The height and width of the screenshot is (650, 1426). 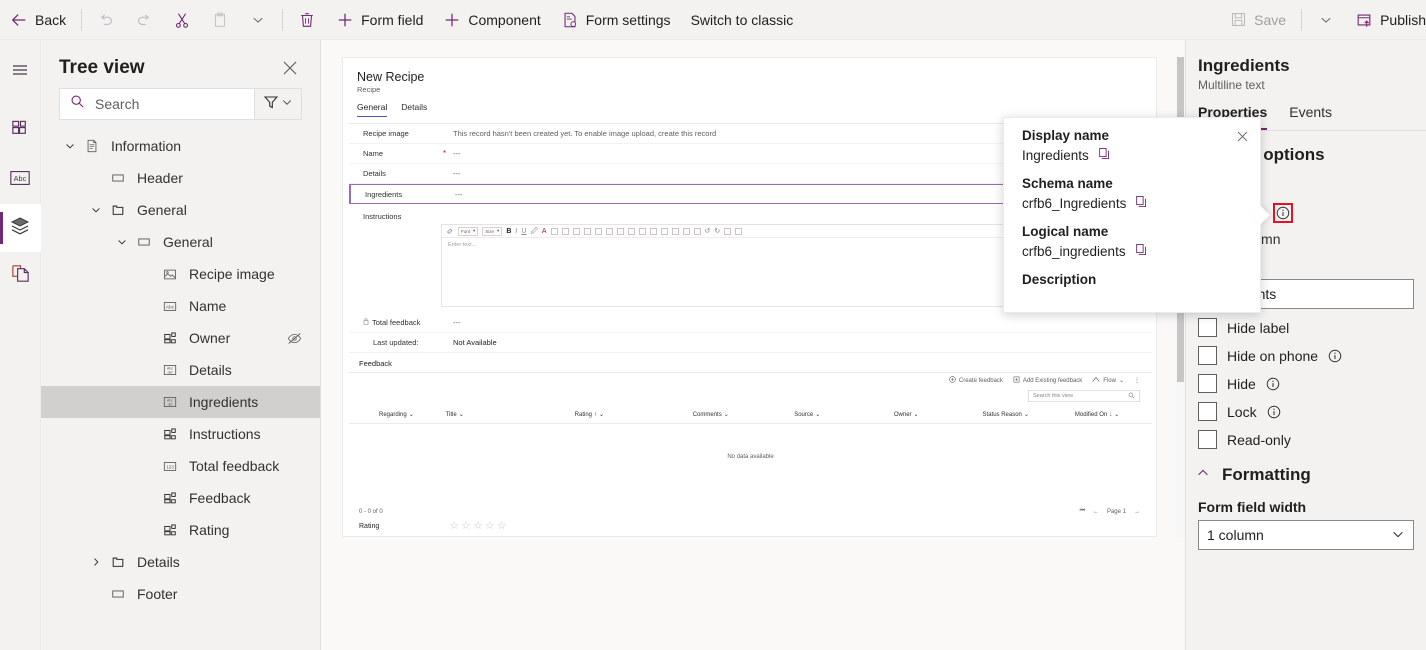 I want to click on tree-item-total-feedback: 123 Total feedback, so click(x=180, y=466).